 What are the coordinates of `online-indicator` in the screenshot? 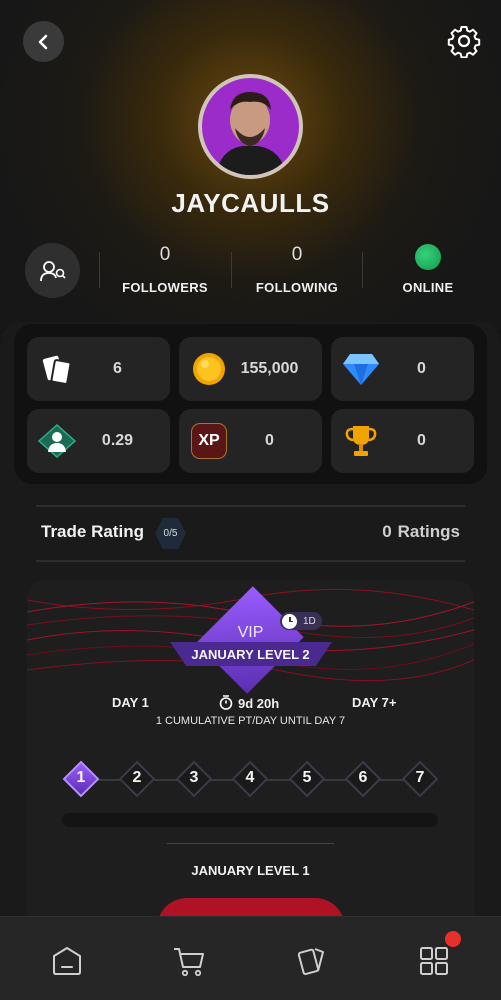 It's located at (428, 257).